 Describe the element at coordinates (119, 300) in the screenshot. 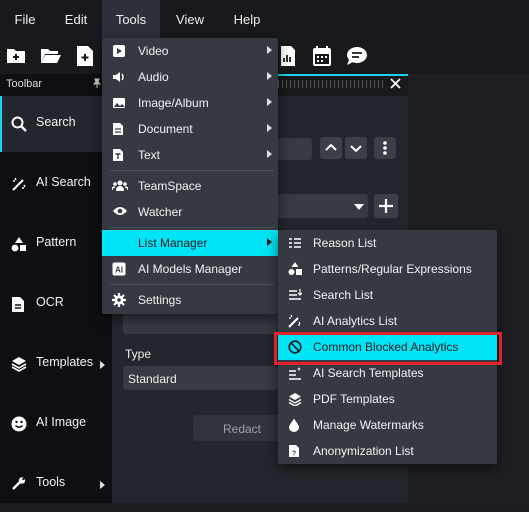

I see `gear-icon` at that location.